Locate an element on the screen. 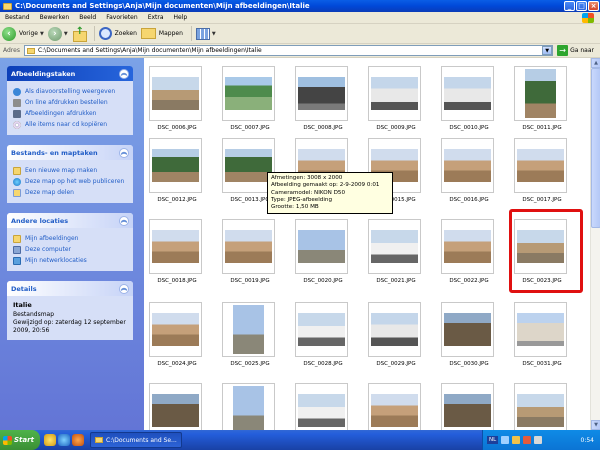 Image resolution: width=600 pixels, height=450 pixels. back-label: Vorige is located at coordinates (28, 33).